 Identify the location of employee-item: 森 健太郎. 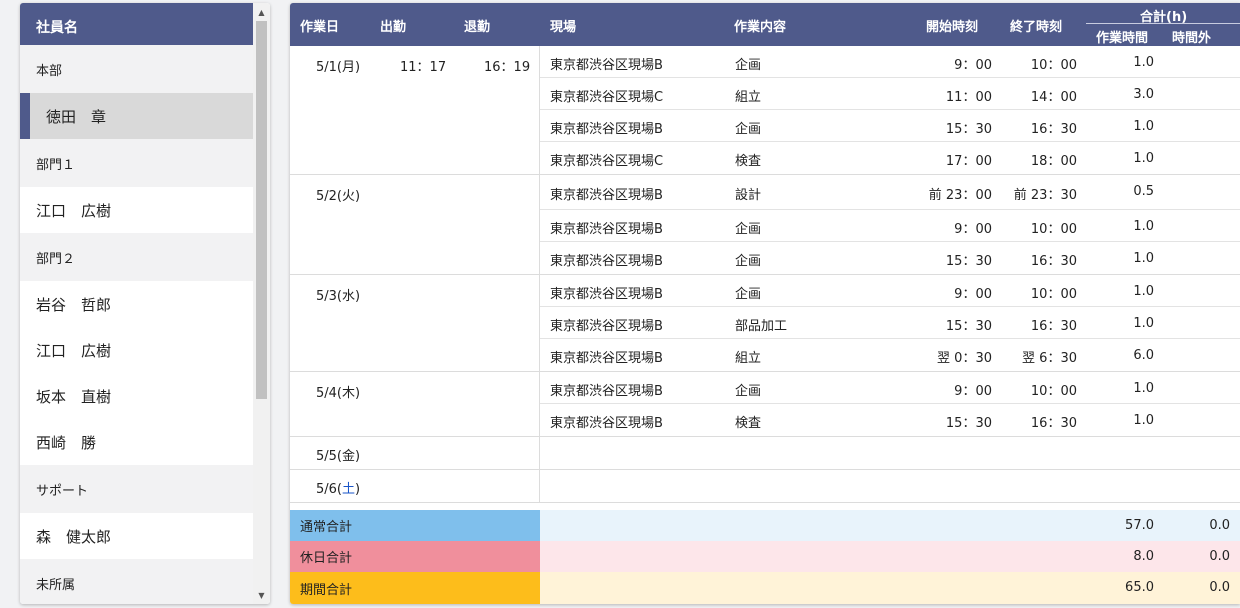
(136, 536).